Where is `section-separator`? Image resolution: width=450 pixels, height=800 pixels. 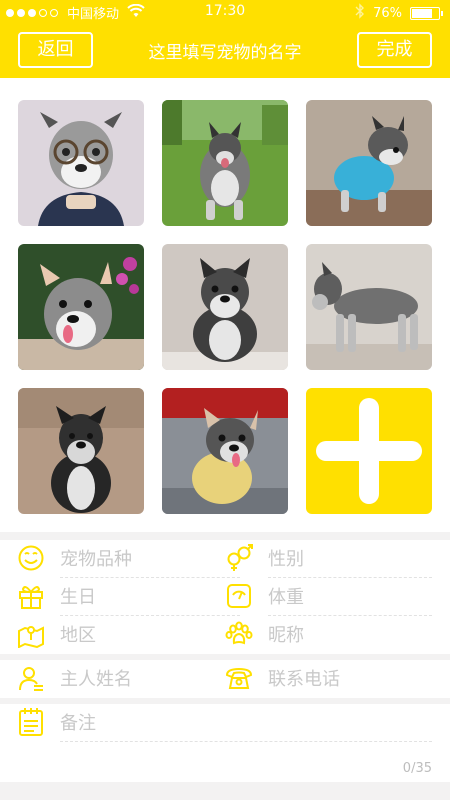
section-separator is located at coordinates (225, 536).